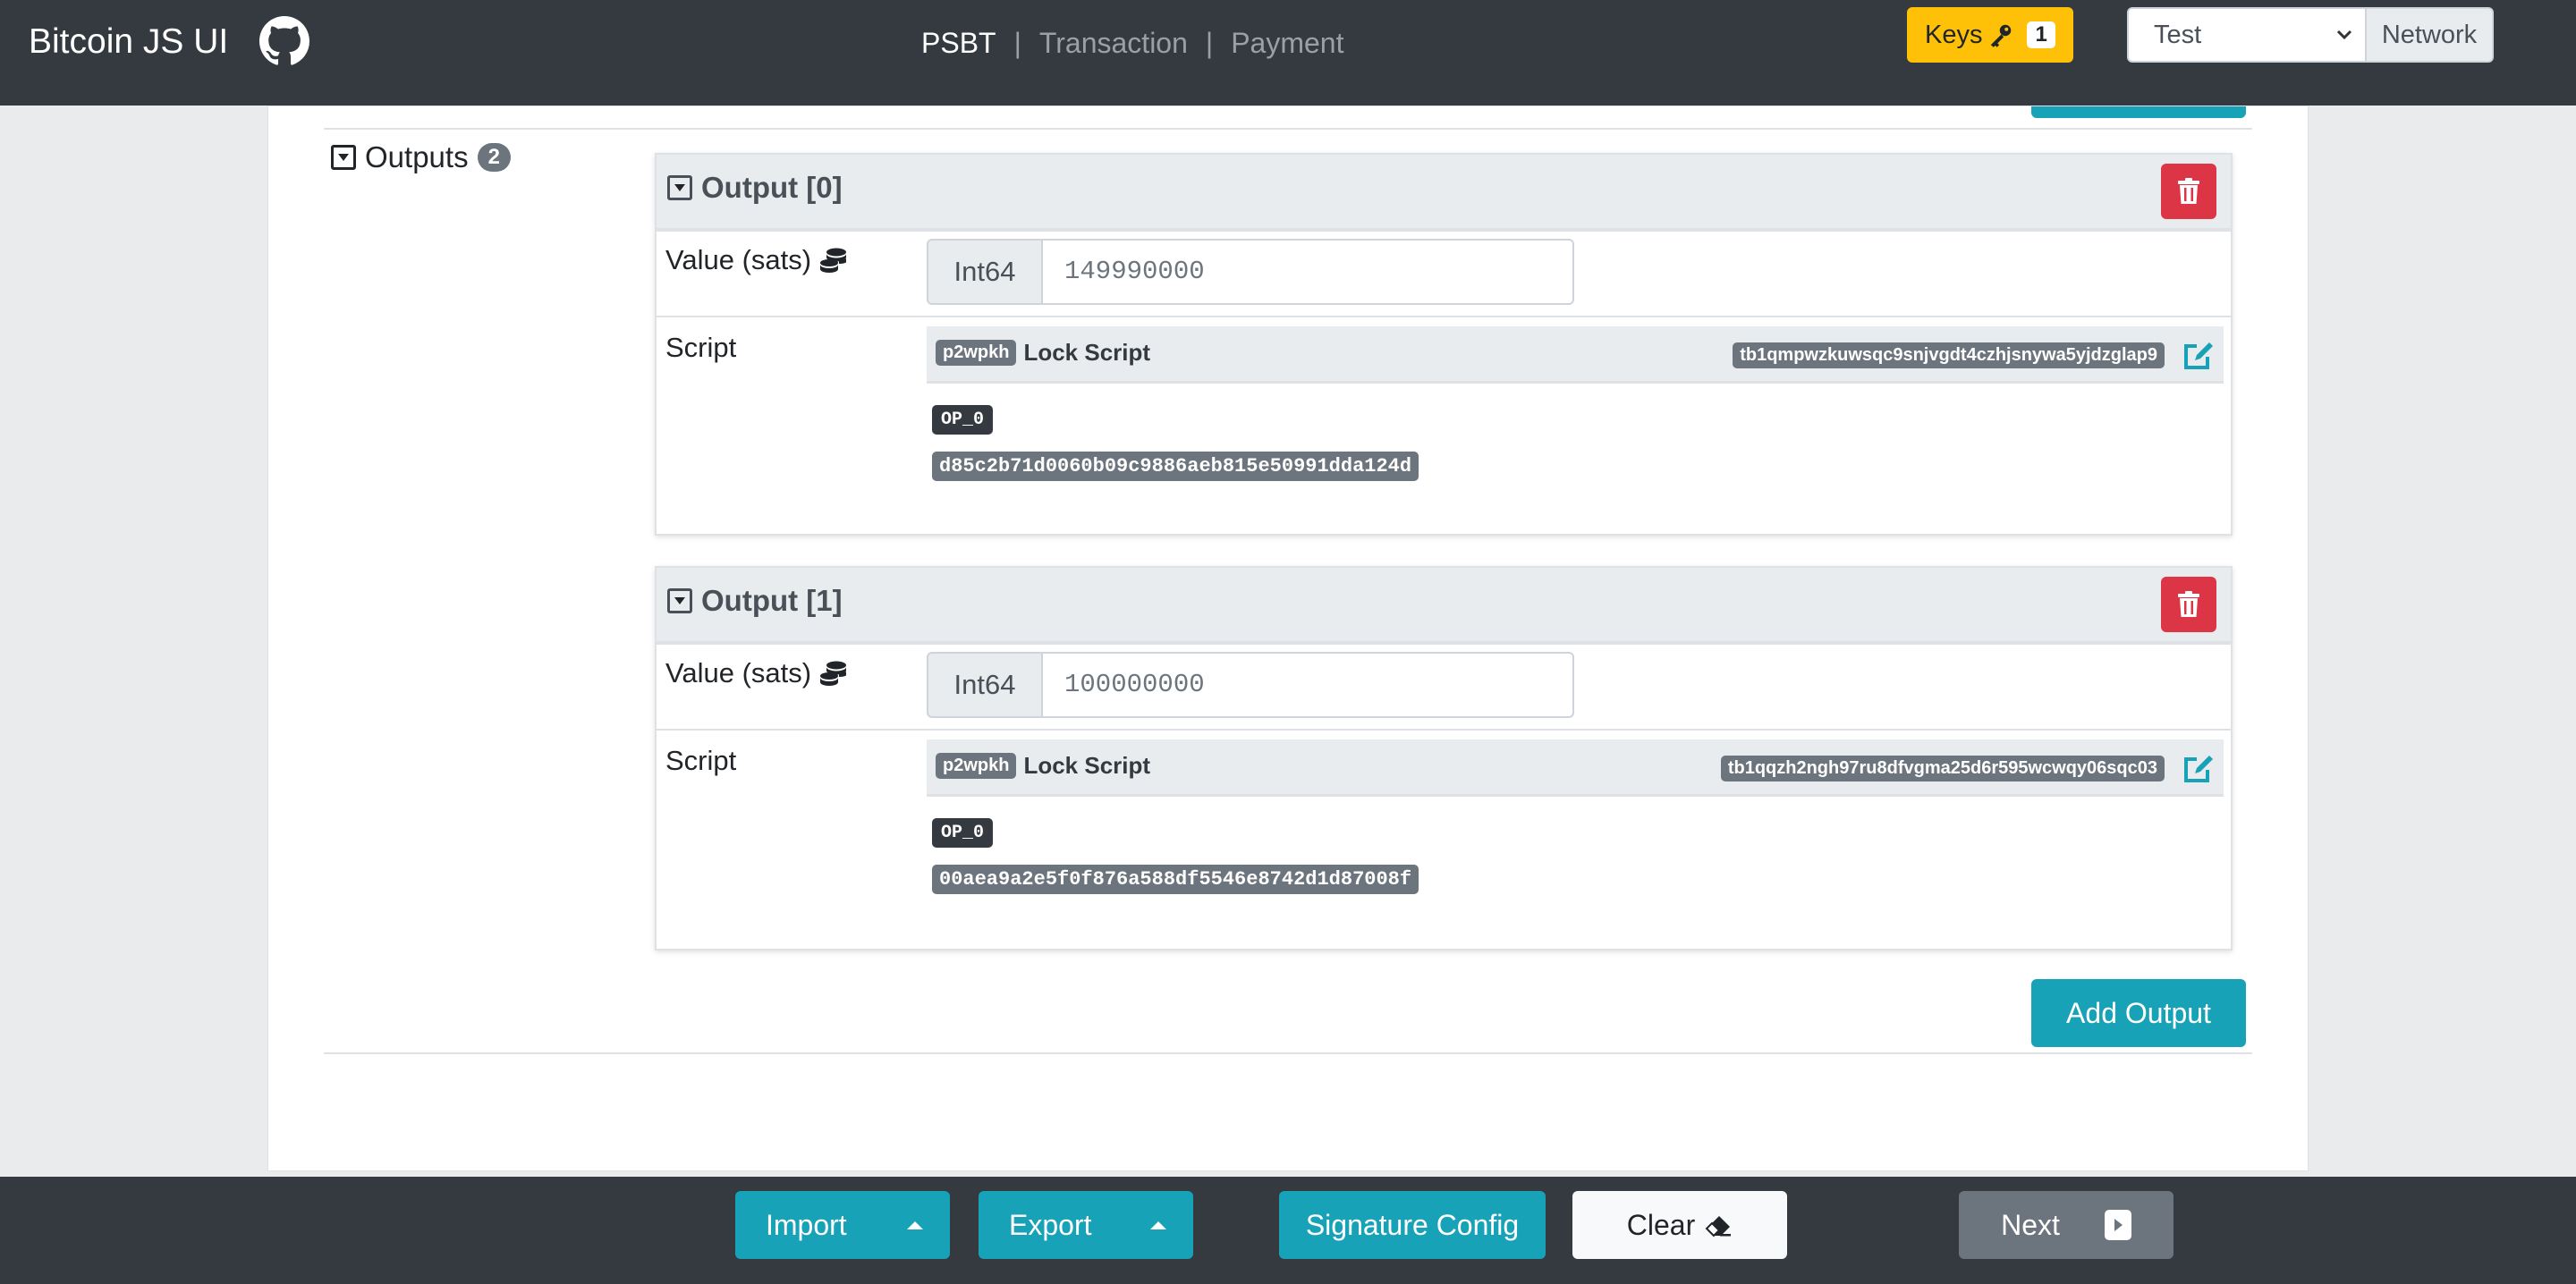 The height and width of the screenshot is (1284, 2576). I want to click on outputs-section-toggle: Outputs 2, so click(421, 157).